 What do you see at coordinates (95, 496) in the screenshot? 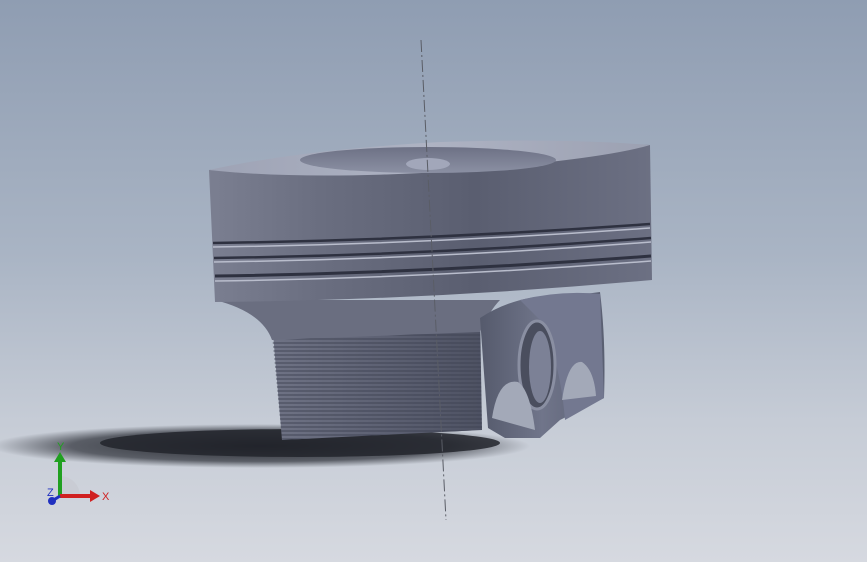
I see `x-arrowhead-icon` at bounding box center [95, 496].